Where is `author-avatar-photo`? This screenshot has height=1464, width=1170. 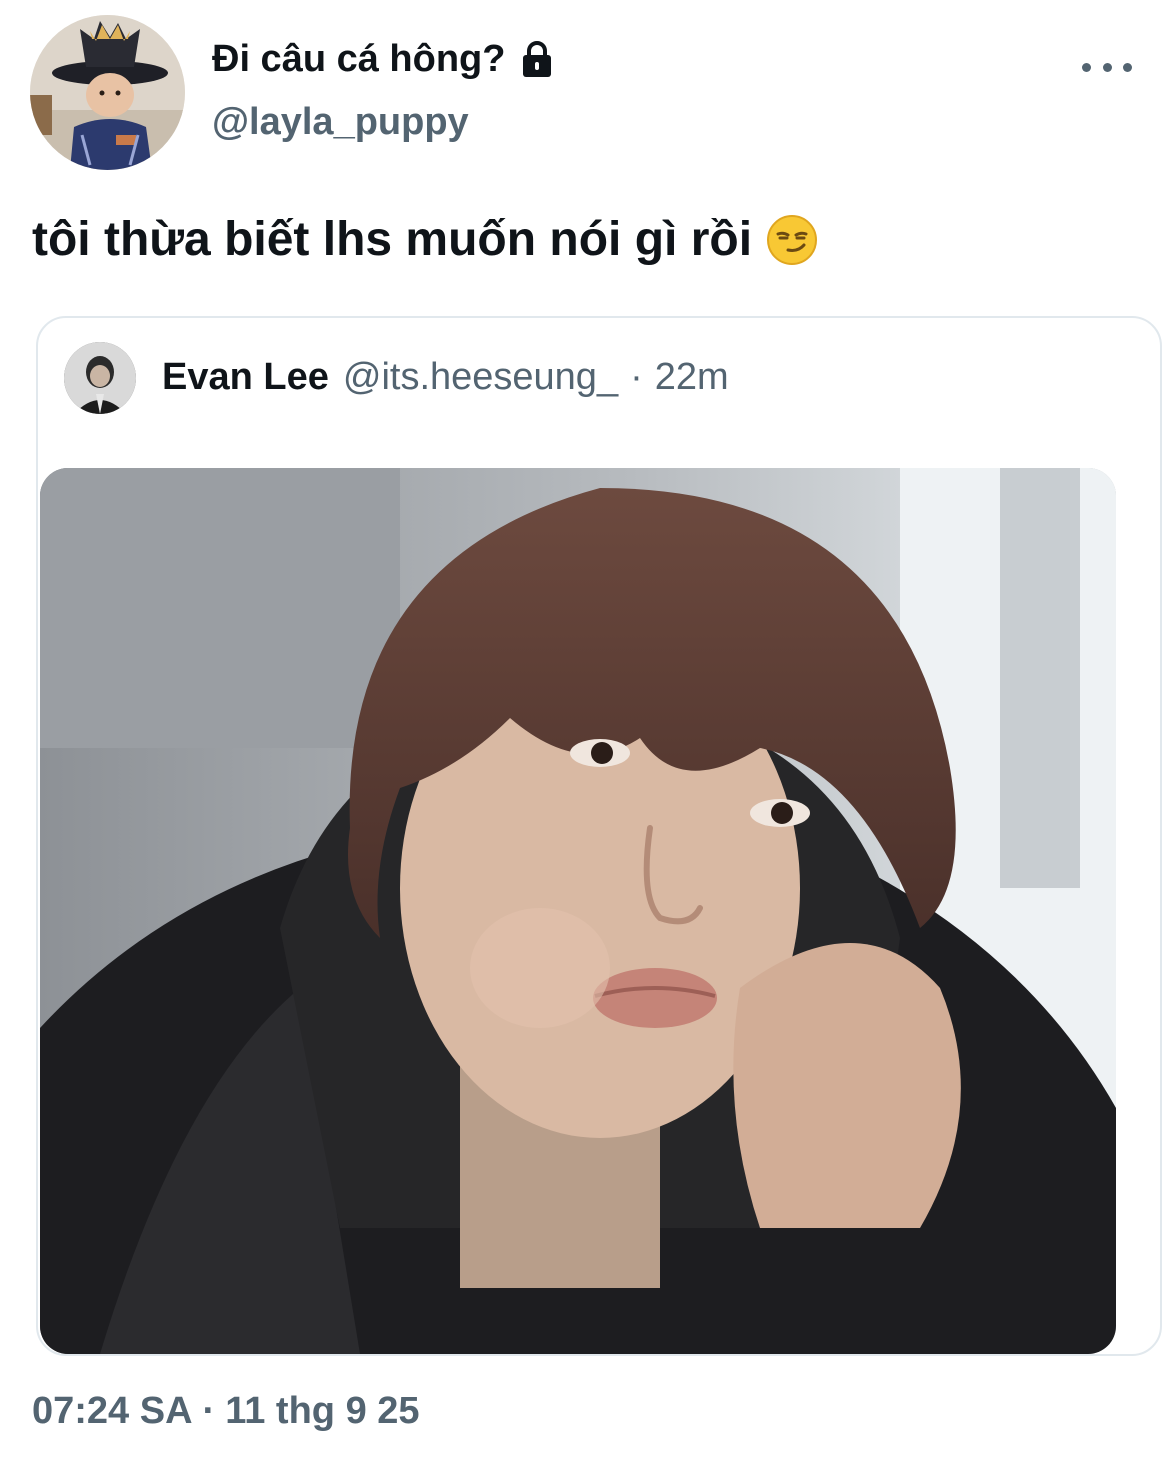 author-avatar-photo is located at coordinates (107, 92).